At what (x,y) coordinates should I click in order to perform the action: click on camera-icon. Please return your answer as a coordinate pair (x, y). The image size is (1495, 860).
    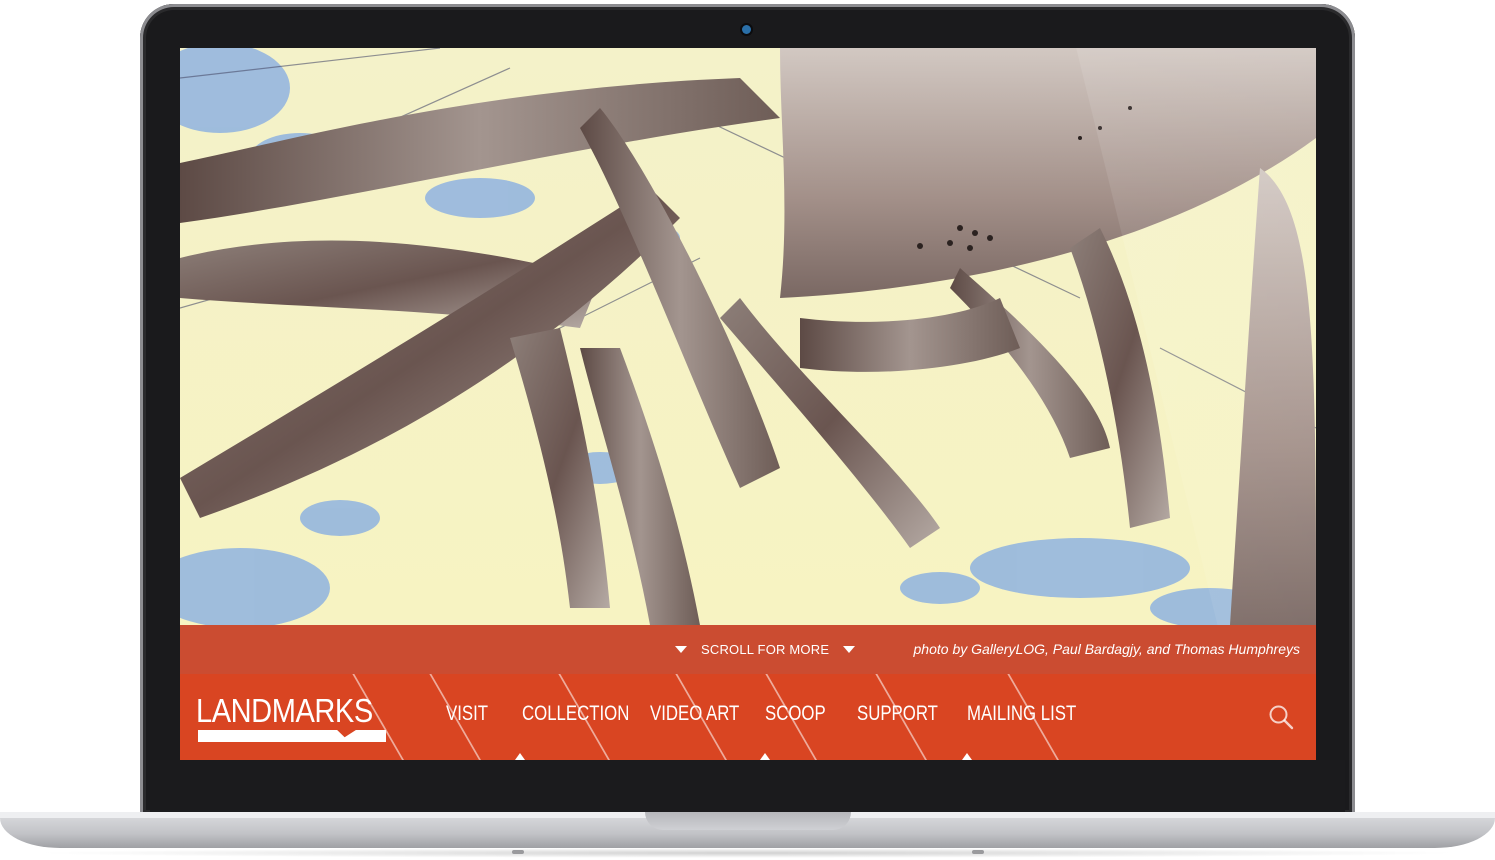
    Looking at the image, I should click on (746, 29).